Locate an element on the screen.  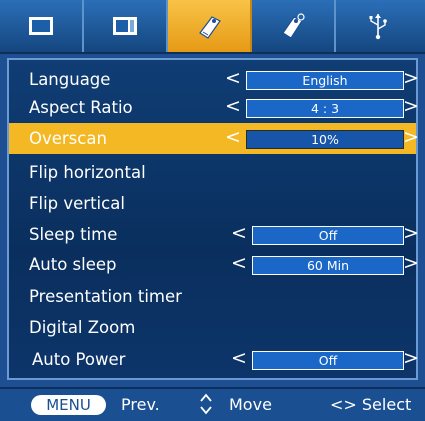
option-tag-icon is located at coordinates (209, 26).